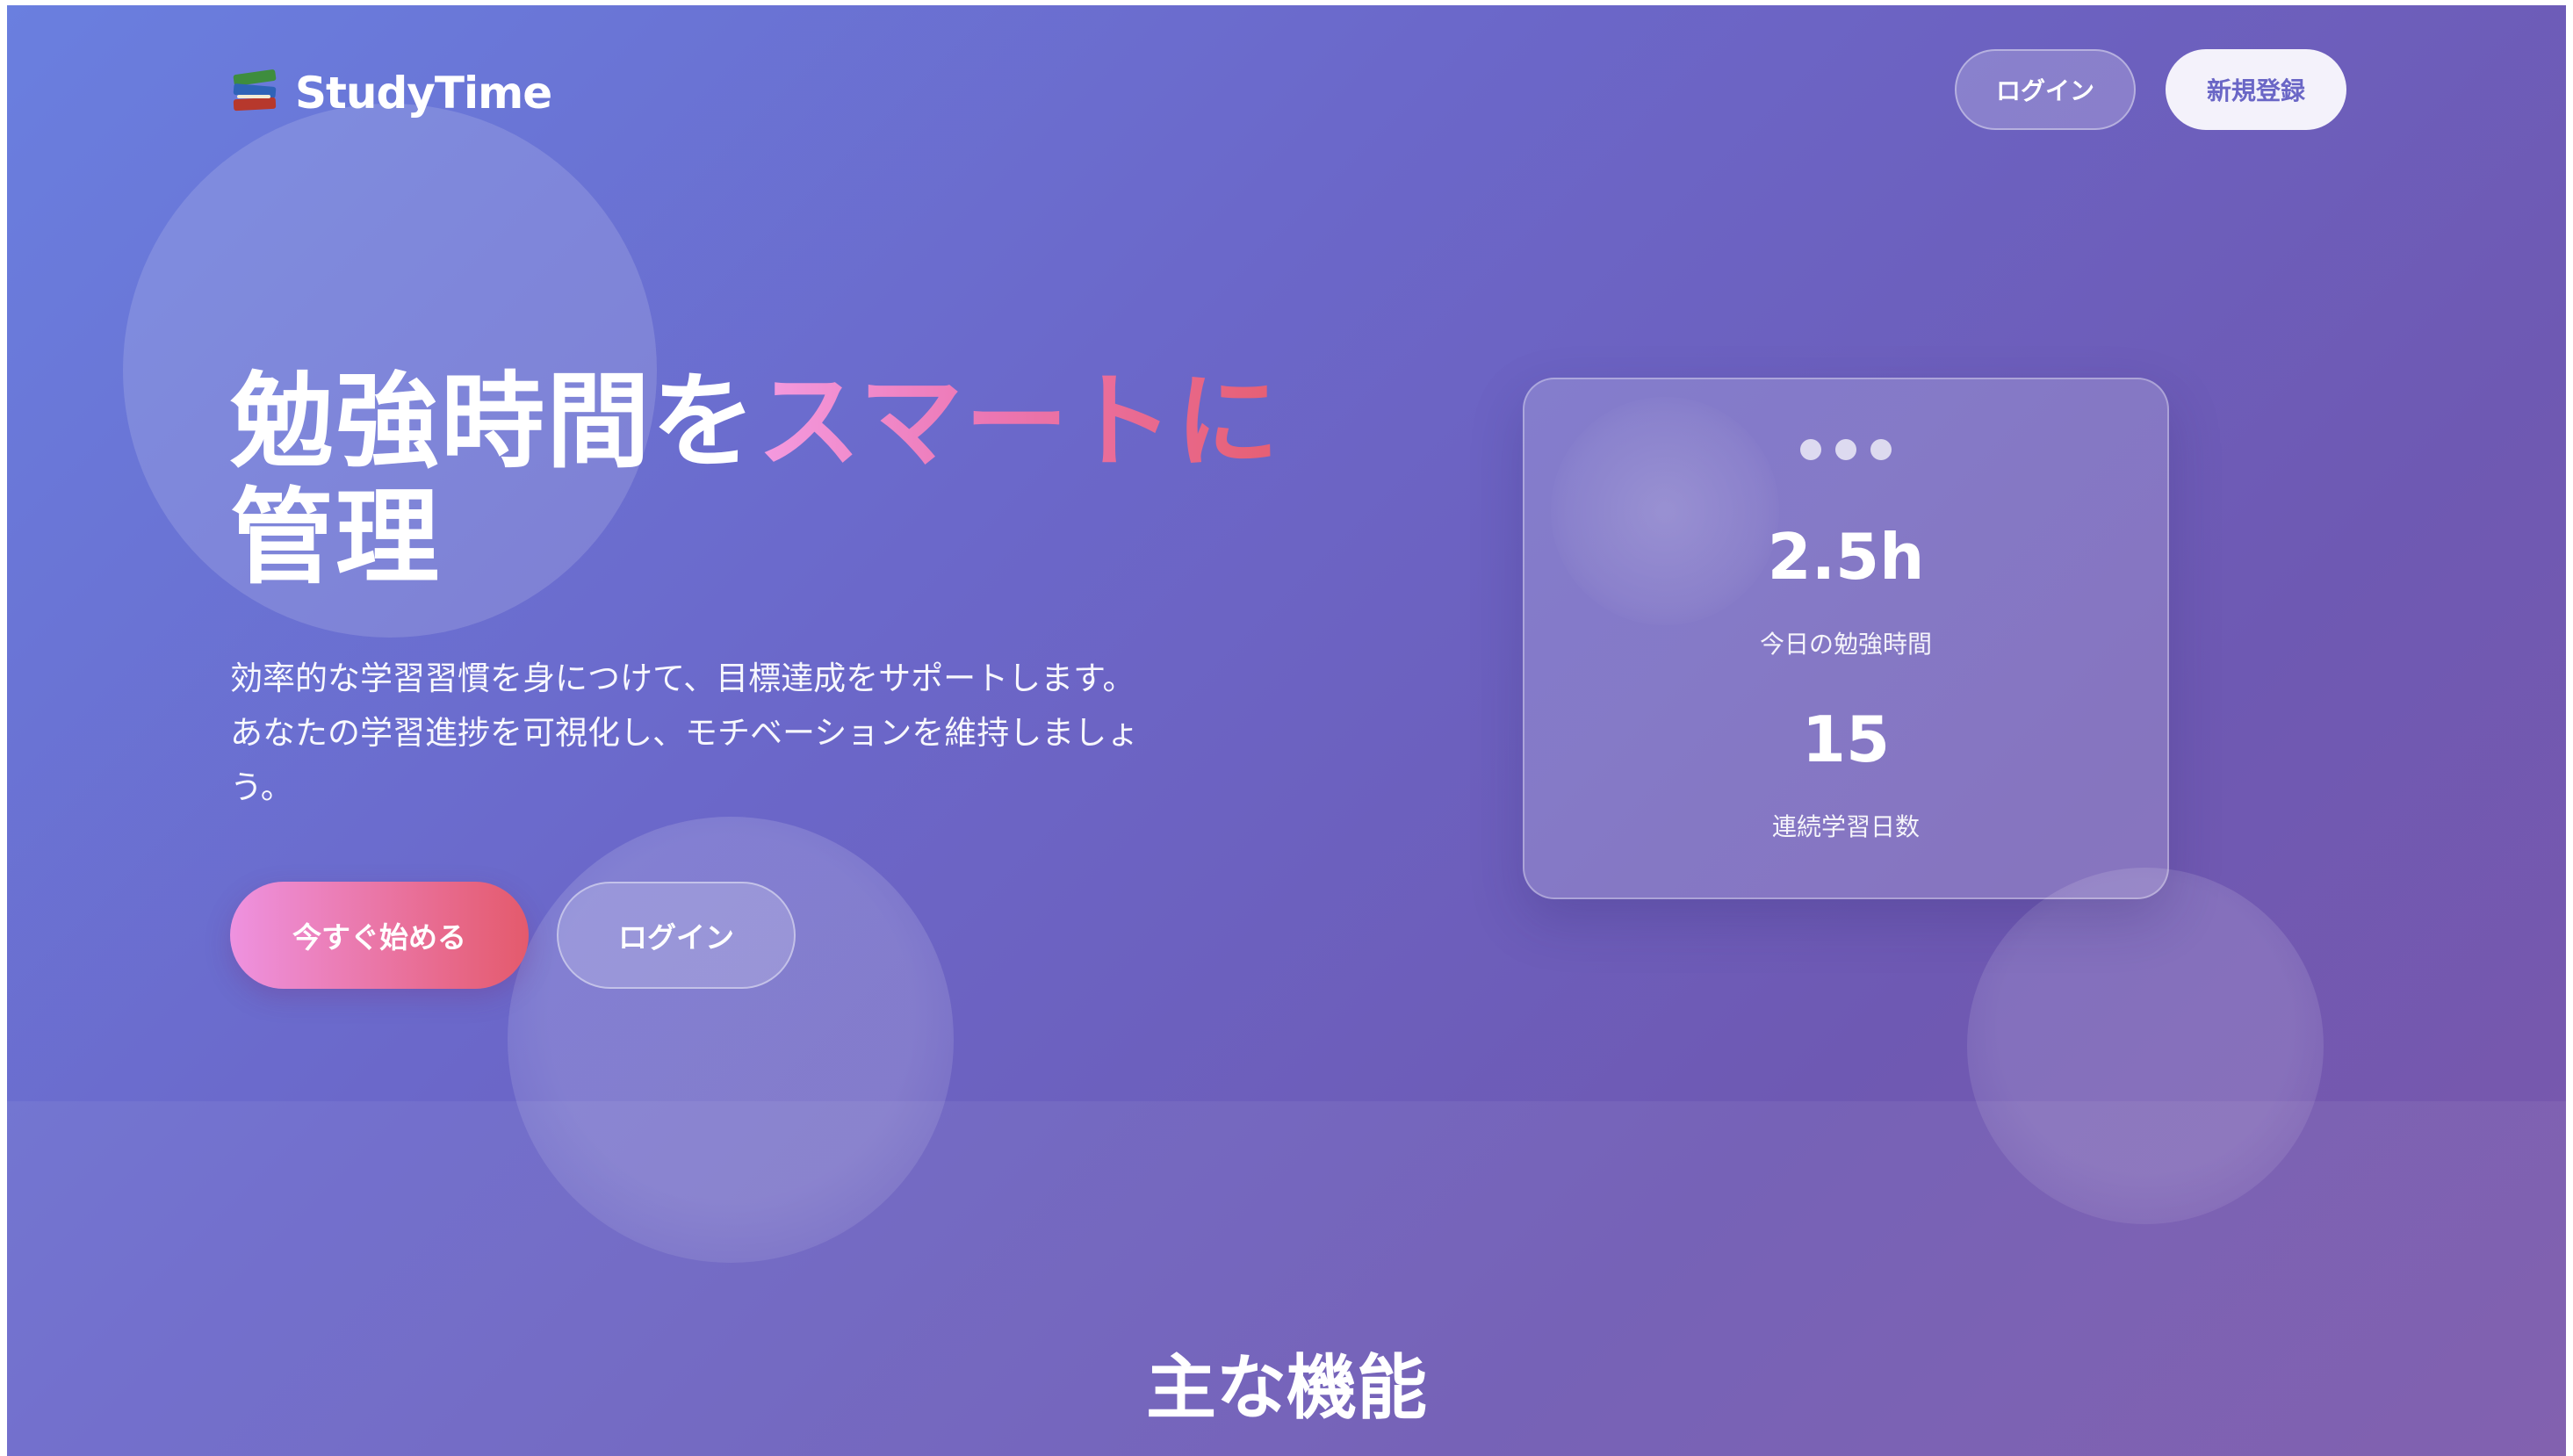 Image resolution: width=2573 pixels, height=1456 pixels. I want to click on hero-title-line2: 管理, so click(336, 537).